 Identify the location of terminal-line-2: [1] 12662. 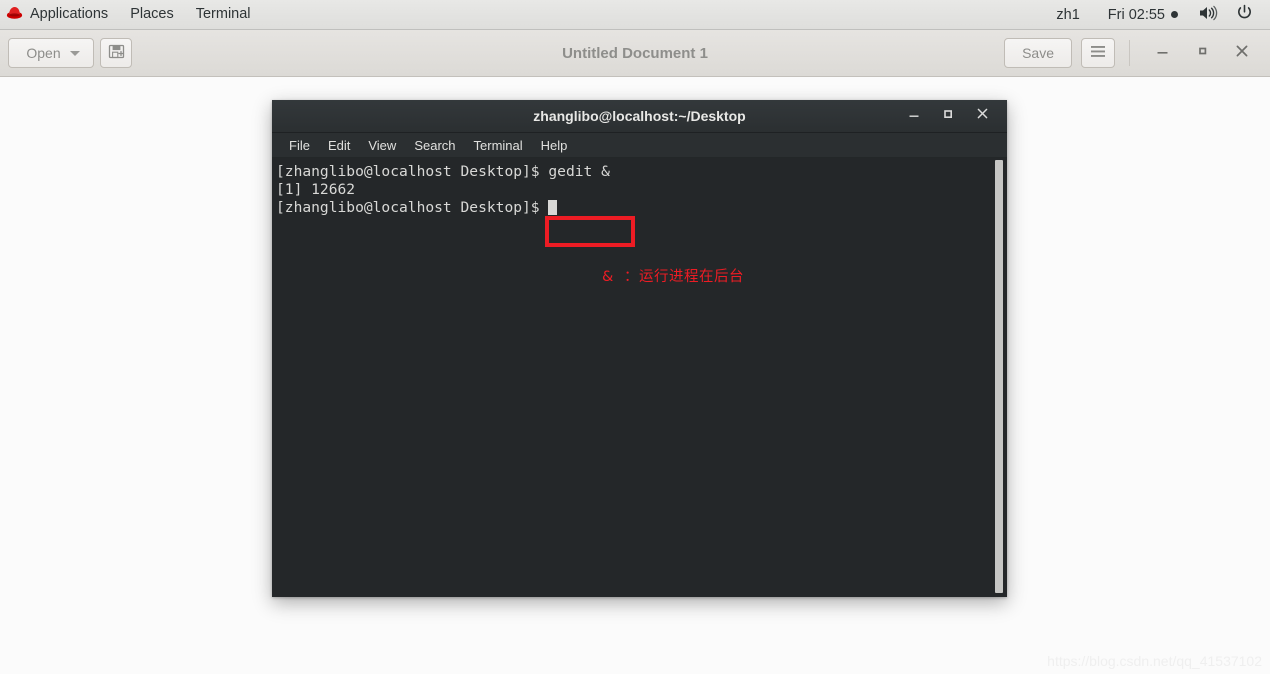
(316, 189).